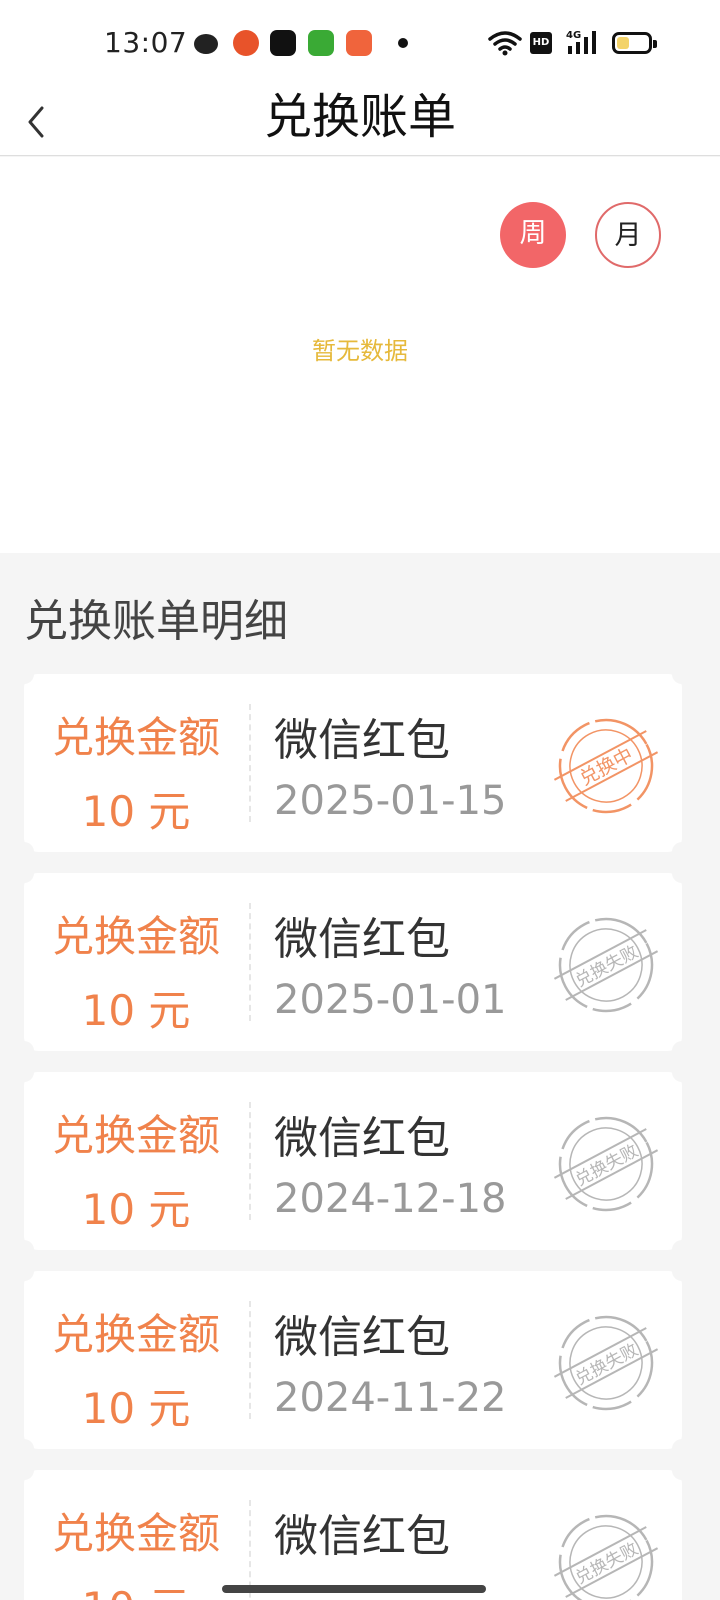 This screenshot has height=1600, width=720. What do you see at coordinates (390, 1398) in the screenshot?
I see `record-date: 2024-11-22` at bounding box center [390, 1398].